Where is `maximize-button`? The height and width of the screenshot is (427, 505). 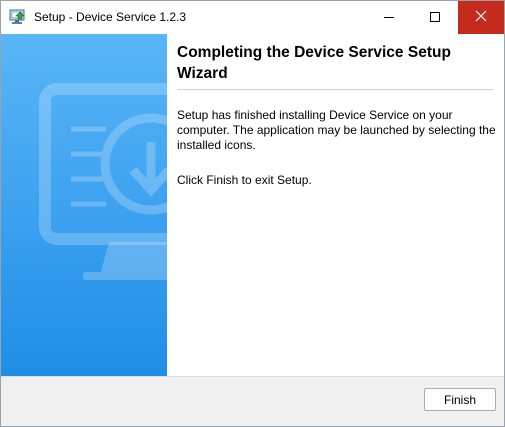
maximize-button is located at coordinates (435, 17).